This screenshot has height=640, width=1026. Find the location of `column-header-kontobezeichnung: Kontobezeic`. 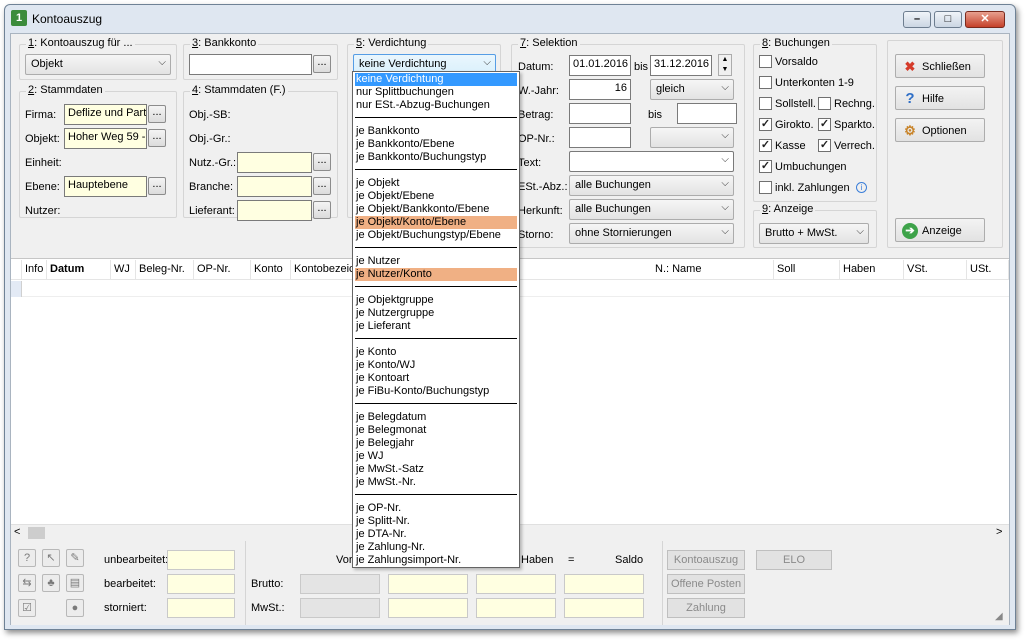

column-header-kontobezeichnung: Kontobezeic is located at coordinates (322, 269).